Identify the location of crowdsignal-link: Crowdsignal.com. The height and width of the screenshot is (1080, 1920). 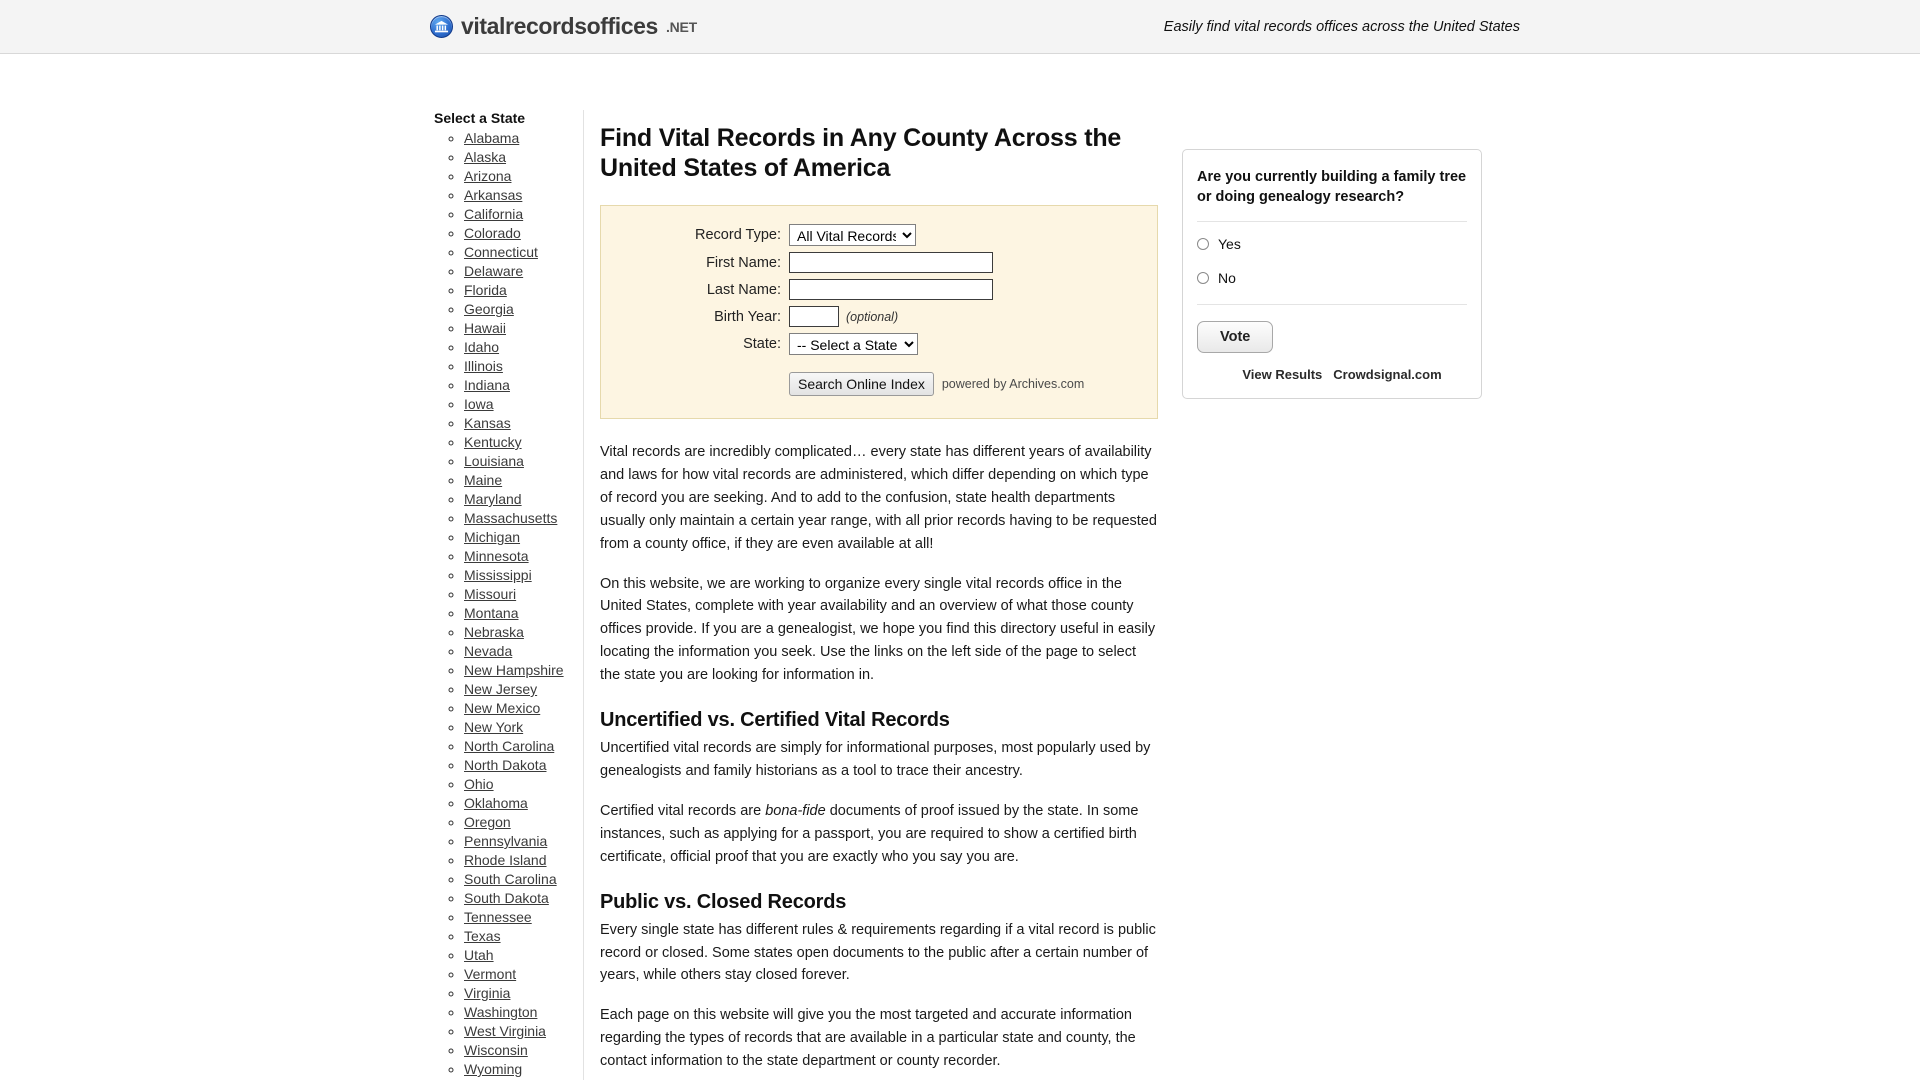
(1387, 374).